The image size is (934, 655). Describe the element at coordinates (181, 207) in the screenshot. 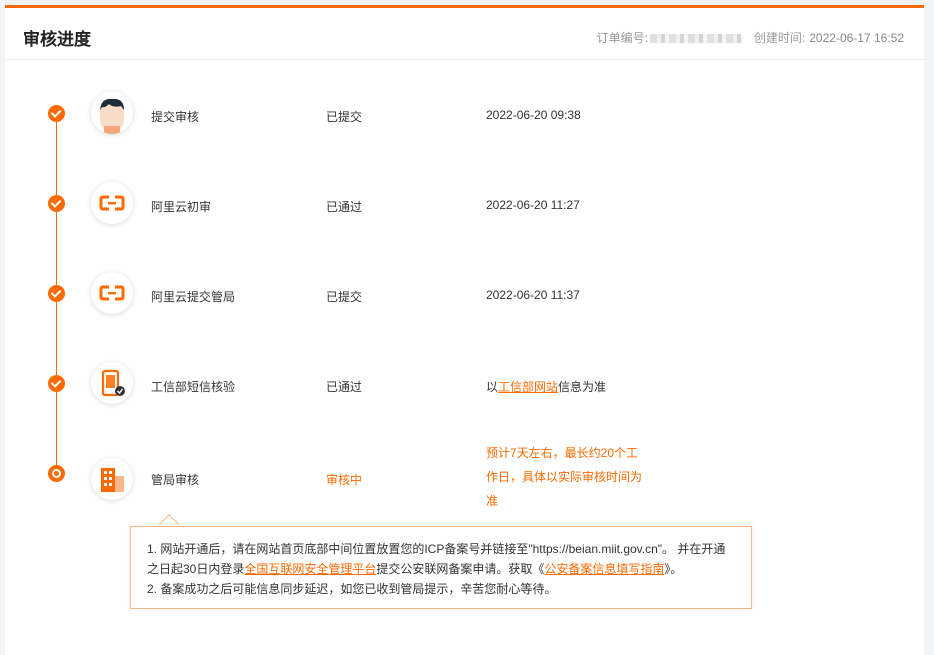

I see `step-name: 阿里云初审` at that location.